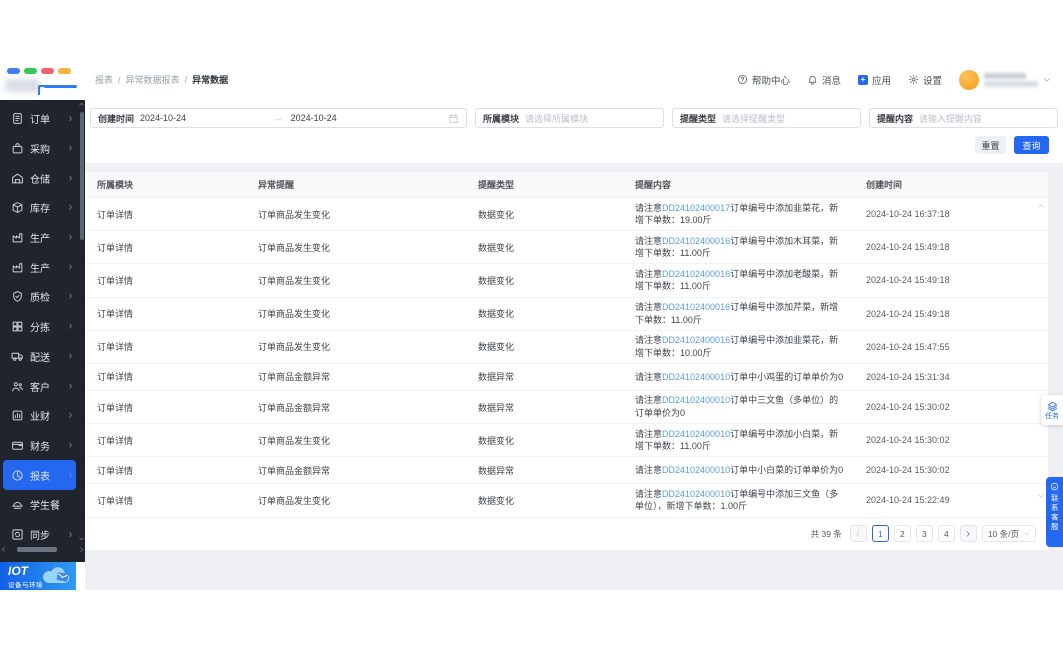 The height and width of the screenshot is (653, 1063). Describe the element at coordinates (1041, 496) in the screenshot. I see `table-scroll-down-icon` at that location.